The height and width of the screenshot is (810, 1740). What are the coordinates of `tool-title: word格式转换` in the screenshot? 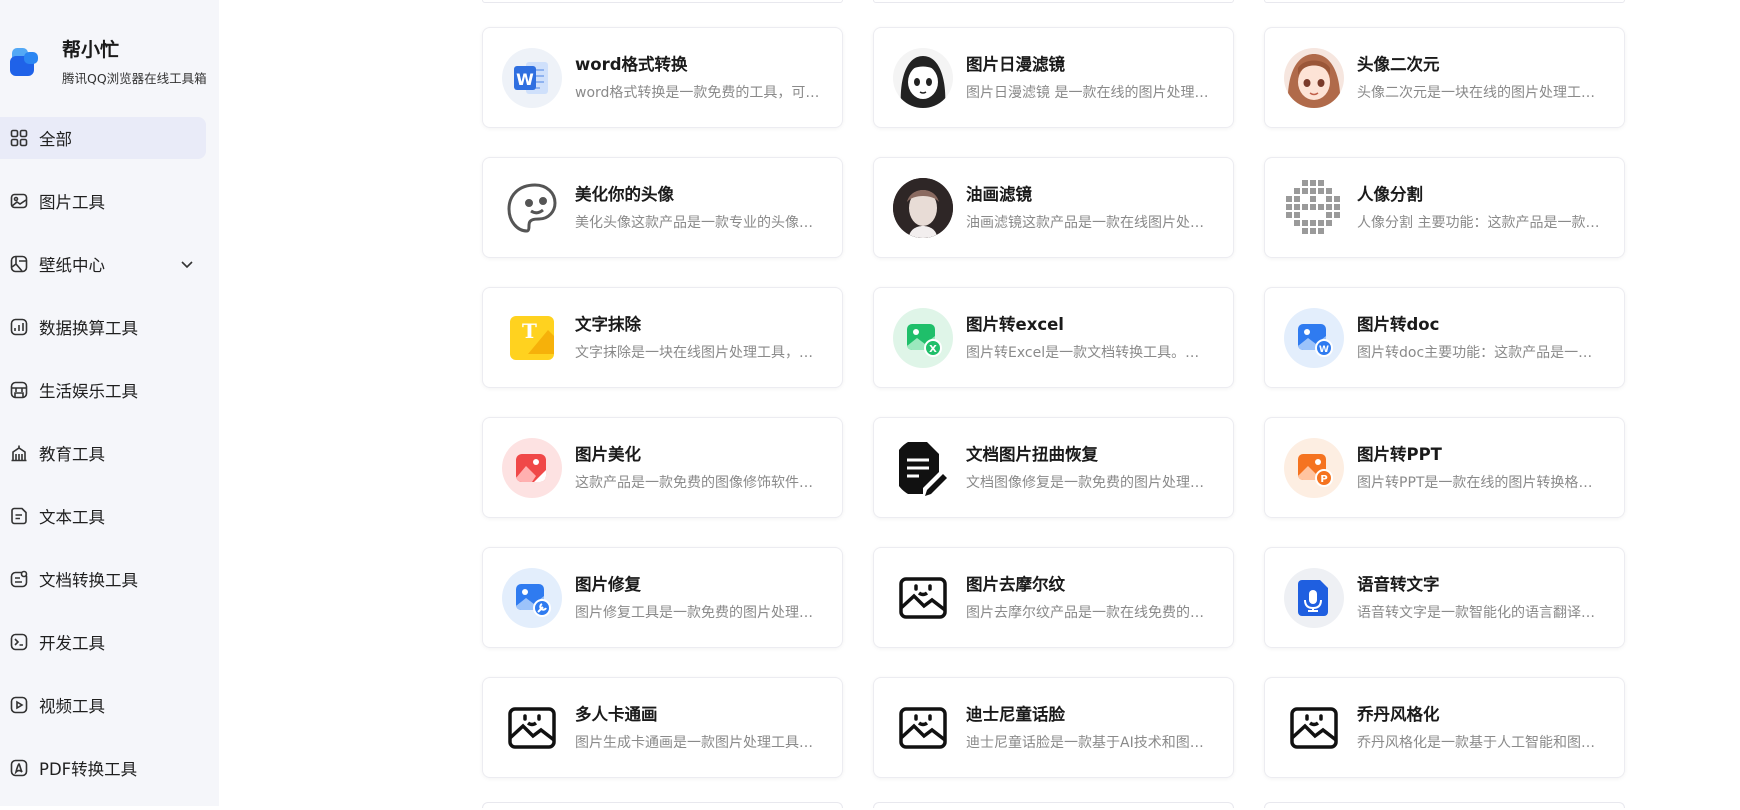 It's located at (631, 64).